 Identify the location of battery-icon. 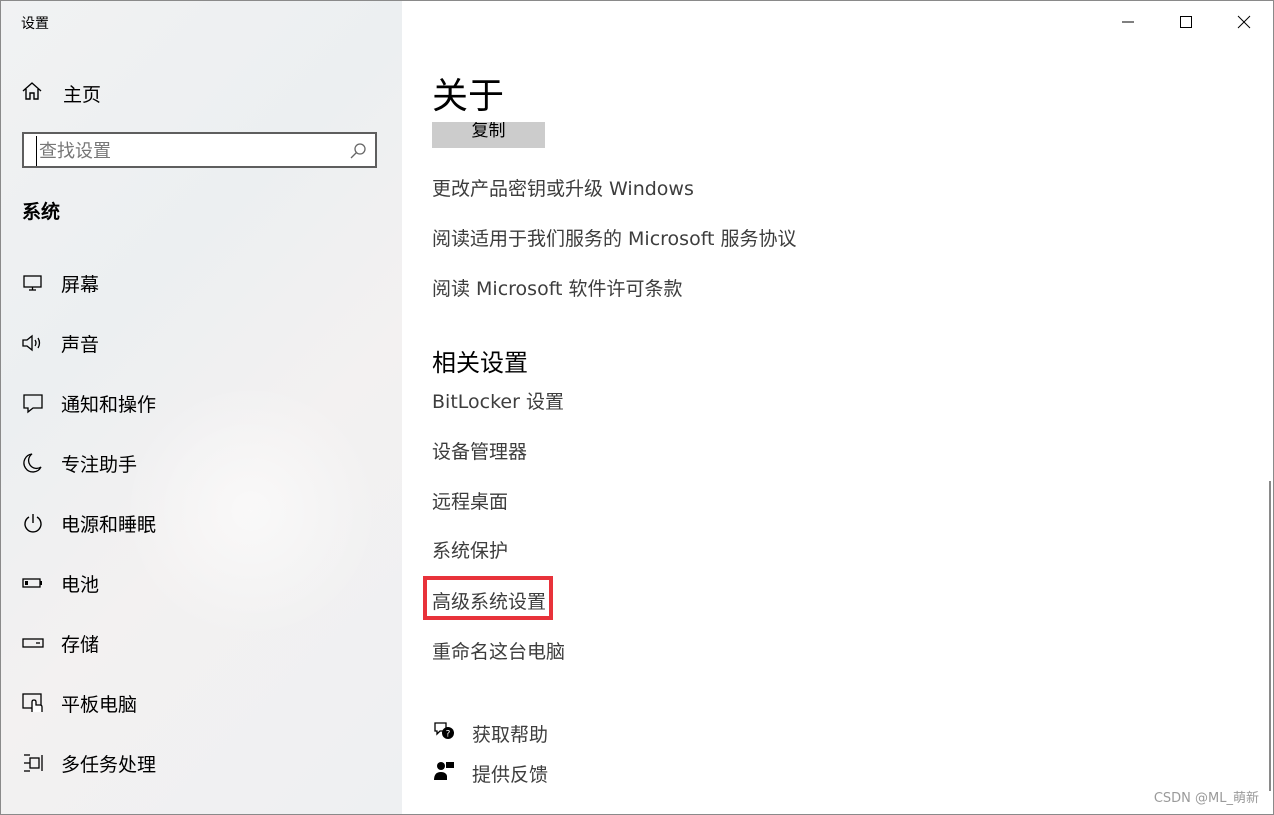
(33, 583).